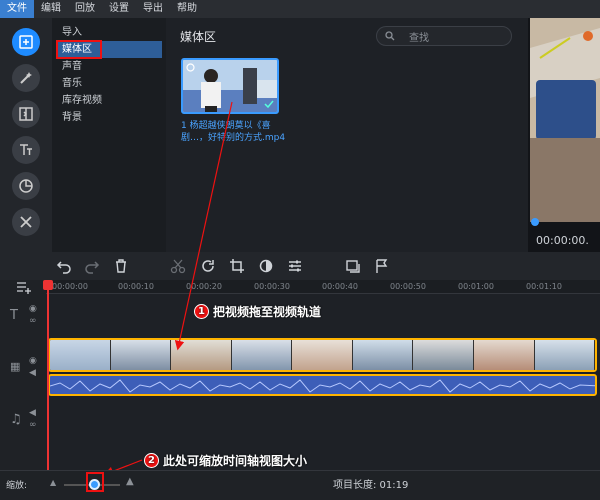 This screenshot has height=500, width=600. Describe the element at coordinates (17, 486) in the screenshot. I see `zoom-label: 缩放:` at that location.